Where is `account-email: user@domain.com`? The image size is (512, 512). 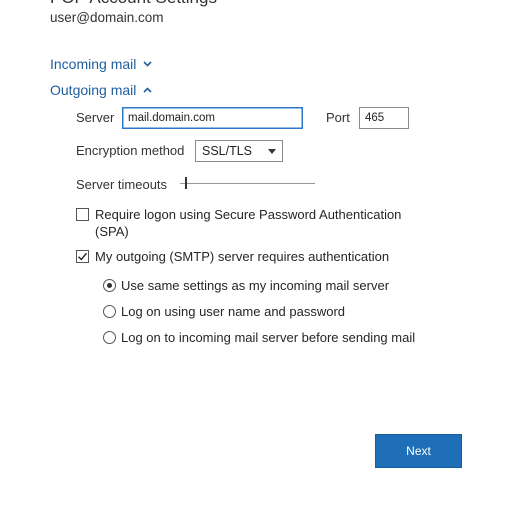
account-email: user@domain.com is located at coordinates (107, 17).